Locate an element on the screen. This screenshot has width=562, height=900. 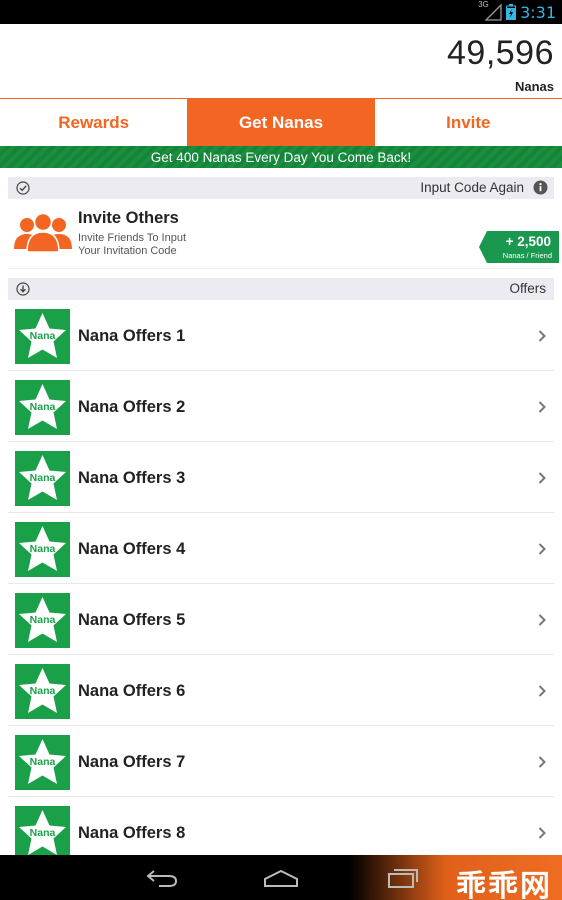
invite-title: Invite Others is located at coordinates (128, 218).